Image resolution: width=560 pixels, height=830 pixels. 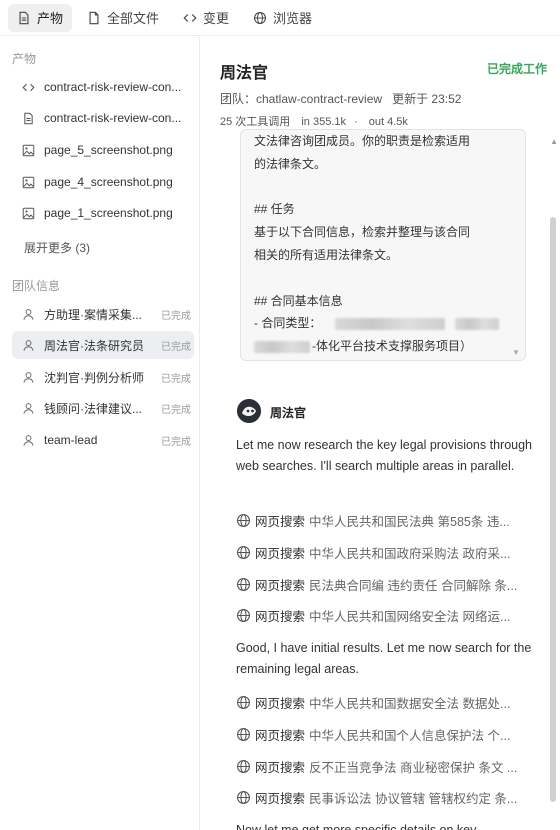 I want to click on prompt-line: 的法律条文。, so click(x=290, y=163).